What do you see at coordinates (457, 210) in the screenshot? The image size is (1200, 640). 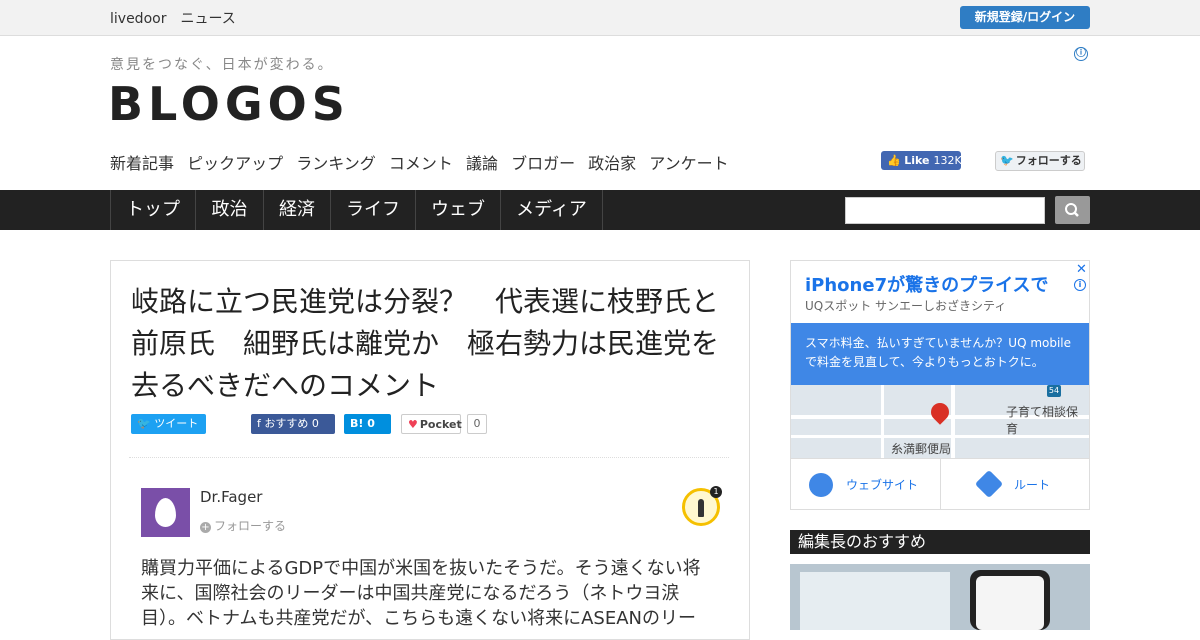 I see `category-web: ウェブ` at bounding box center [457, 210].